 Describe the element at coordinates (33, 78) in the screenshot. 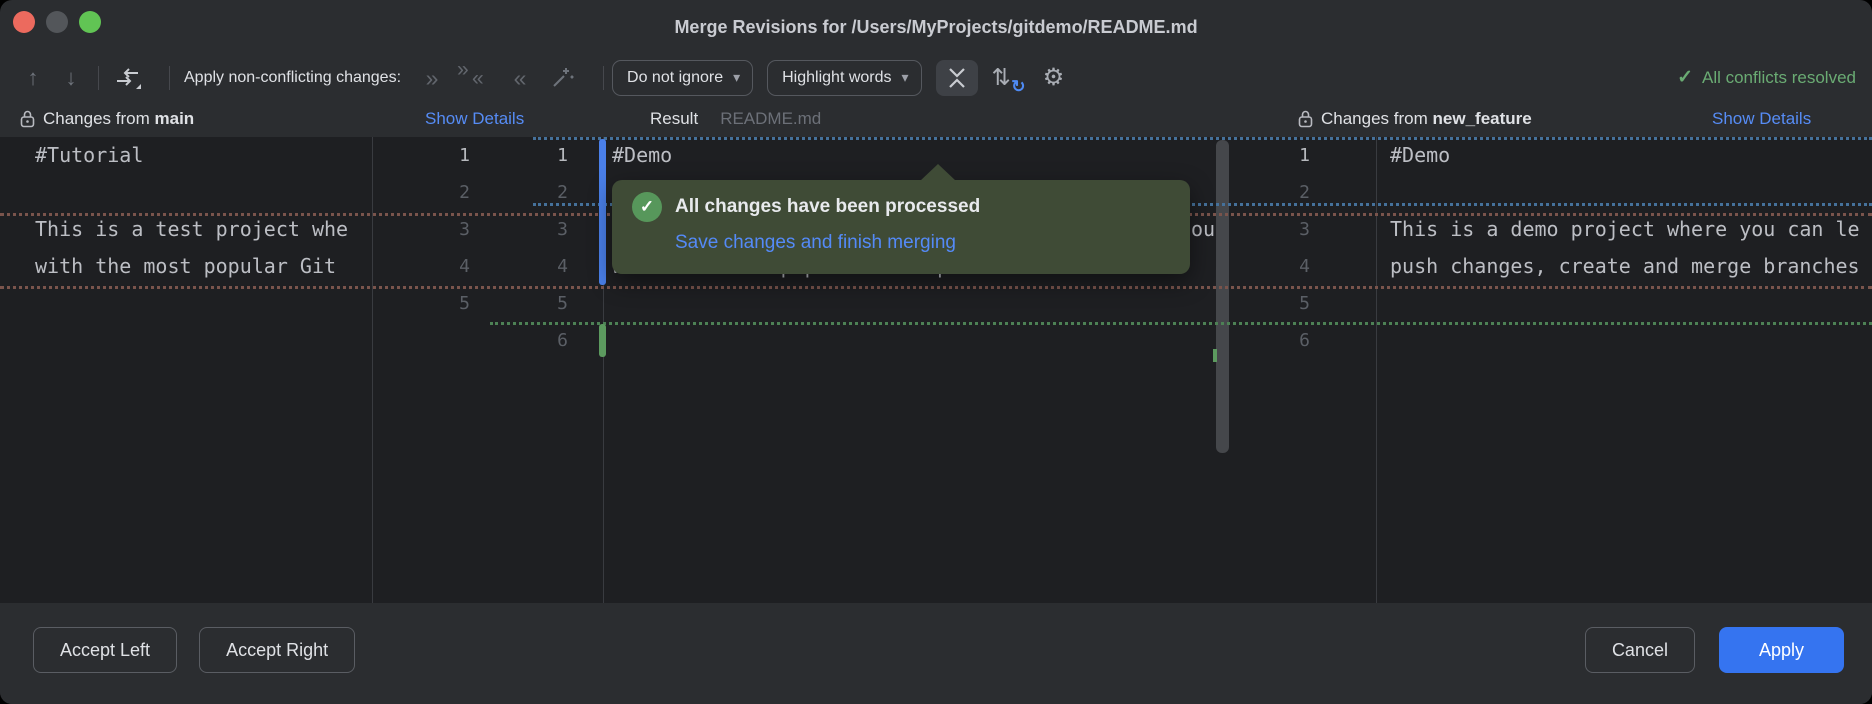

I see `previous-change-button: ↑` at that location.